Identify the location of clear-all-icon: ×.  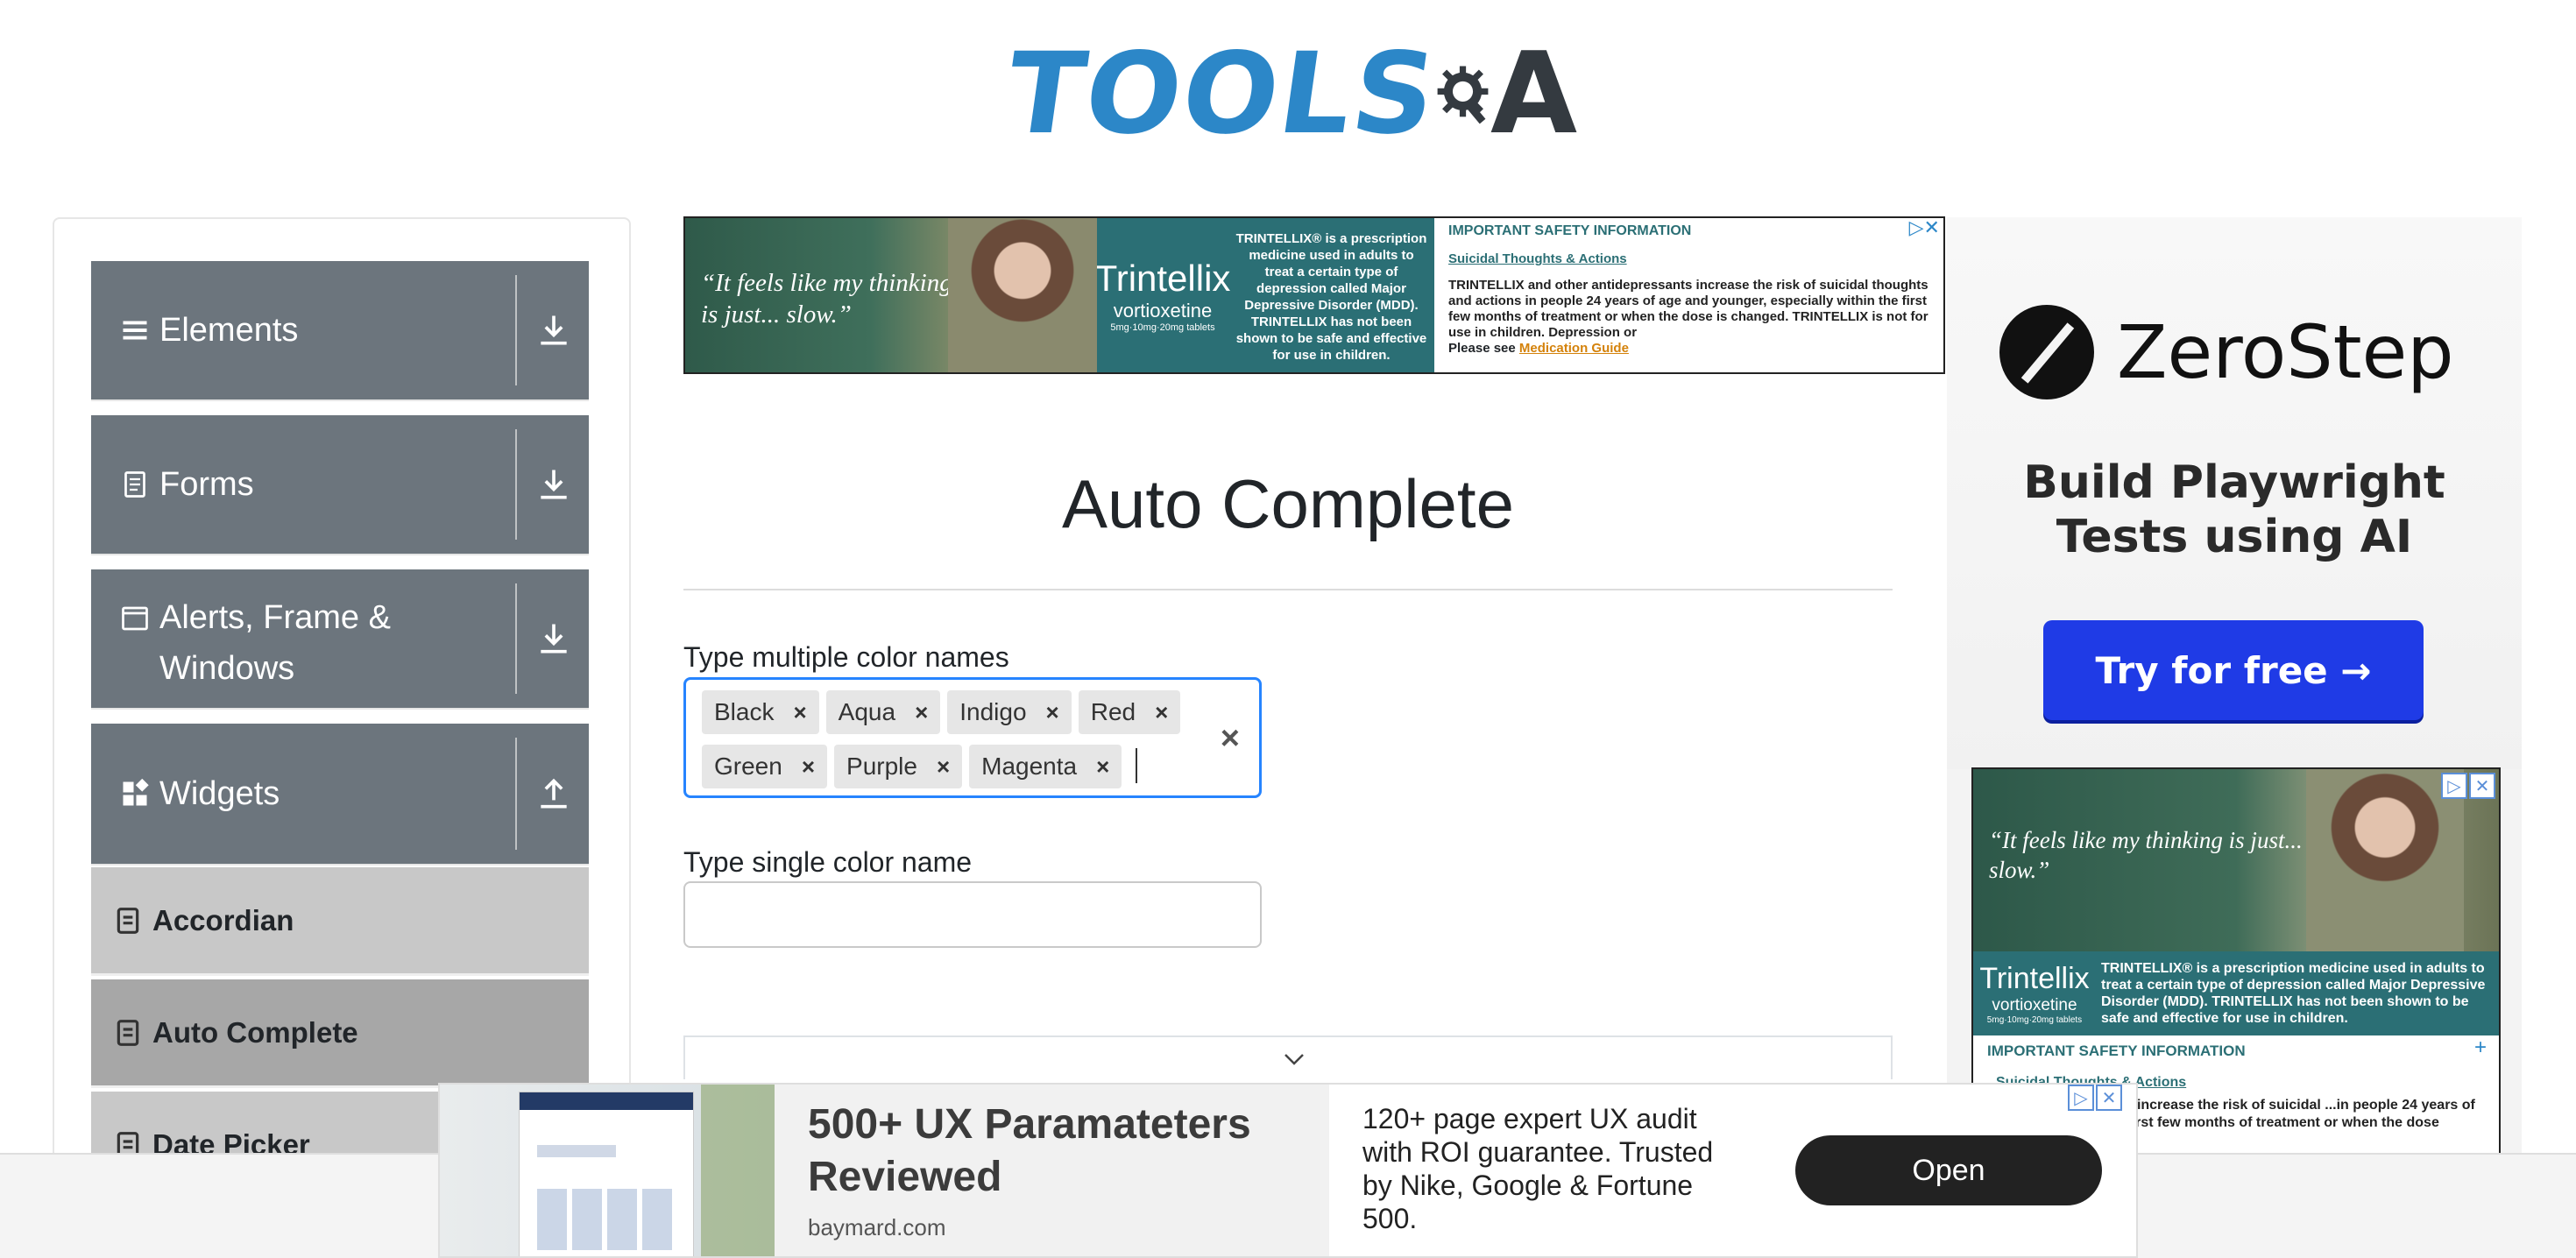
(1230, 739).